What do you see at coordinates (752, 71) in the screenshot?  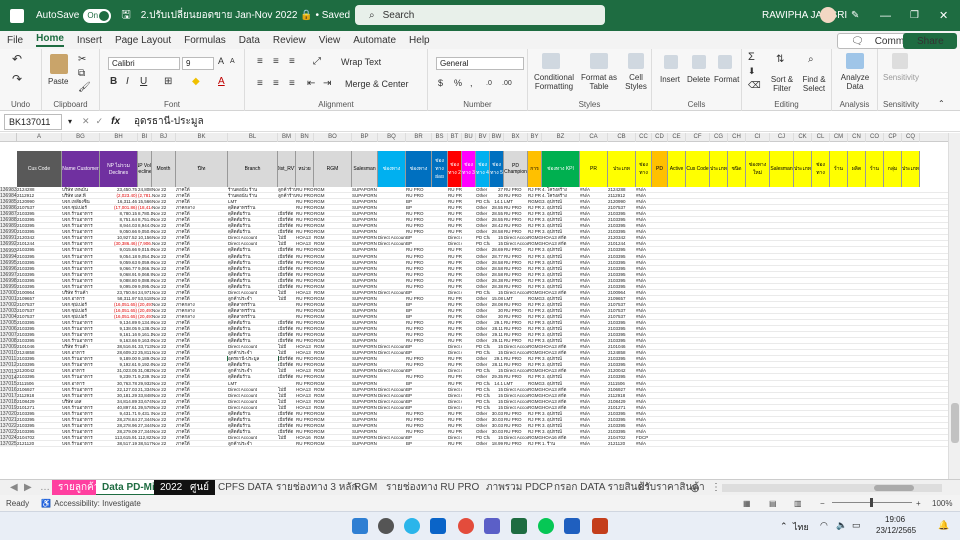 I see `fill-icon: ⬇` at bounding box center [752, 71].